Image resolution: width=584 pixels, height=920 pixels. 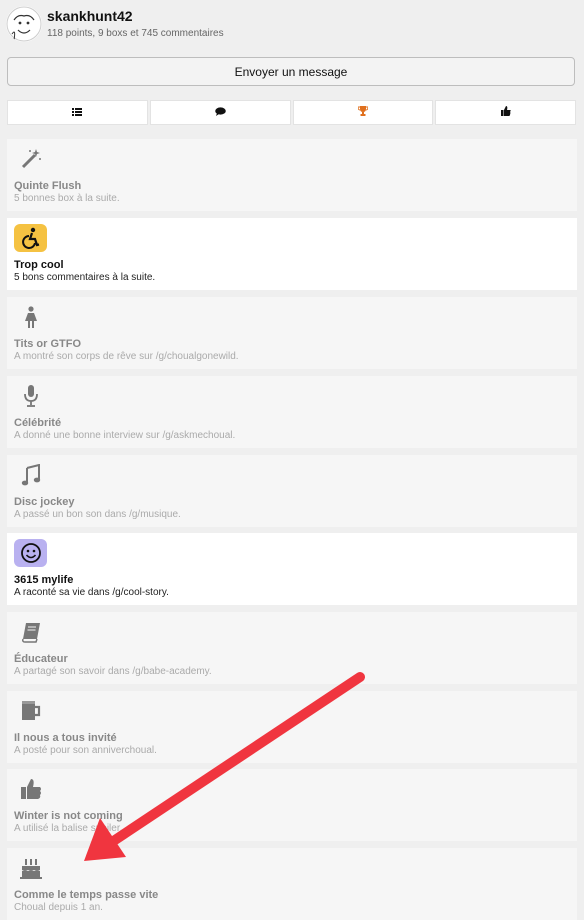 What do you see at coordinates (135, 33) in the screenshot?
I see `user-stats: 118 points, 9 boxs et 745 commentaires` at bounding box center [135, 33].